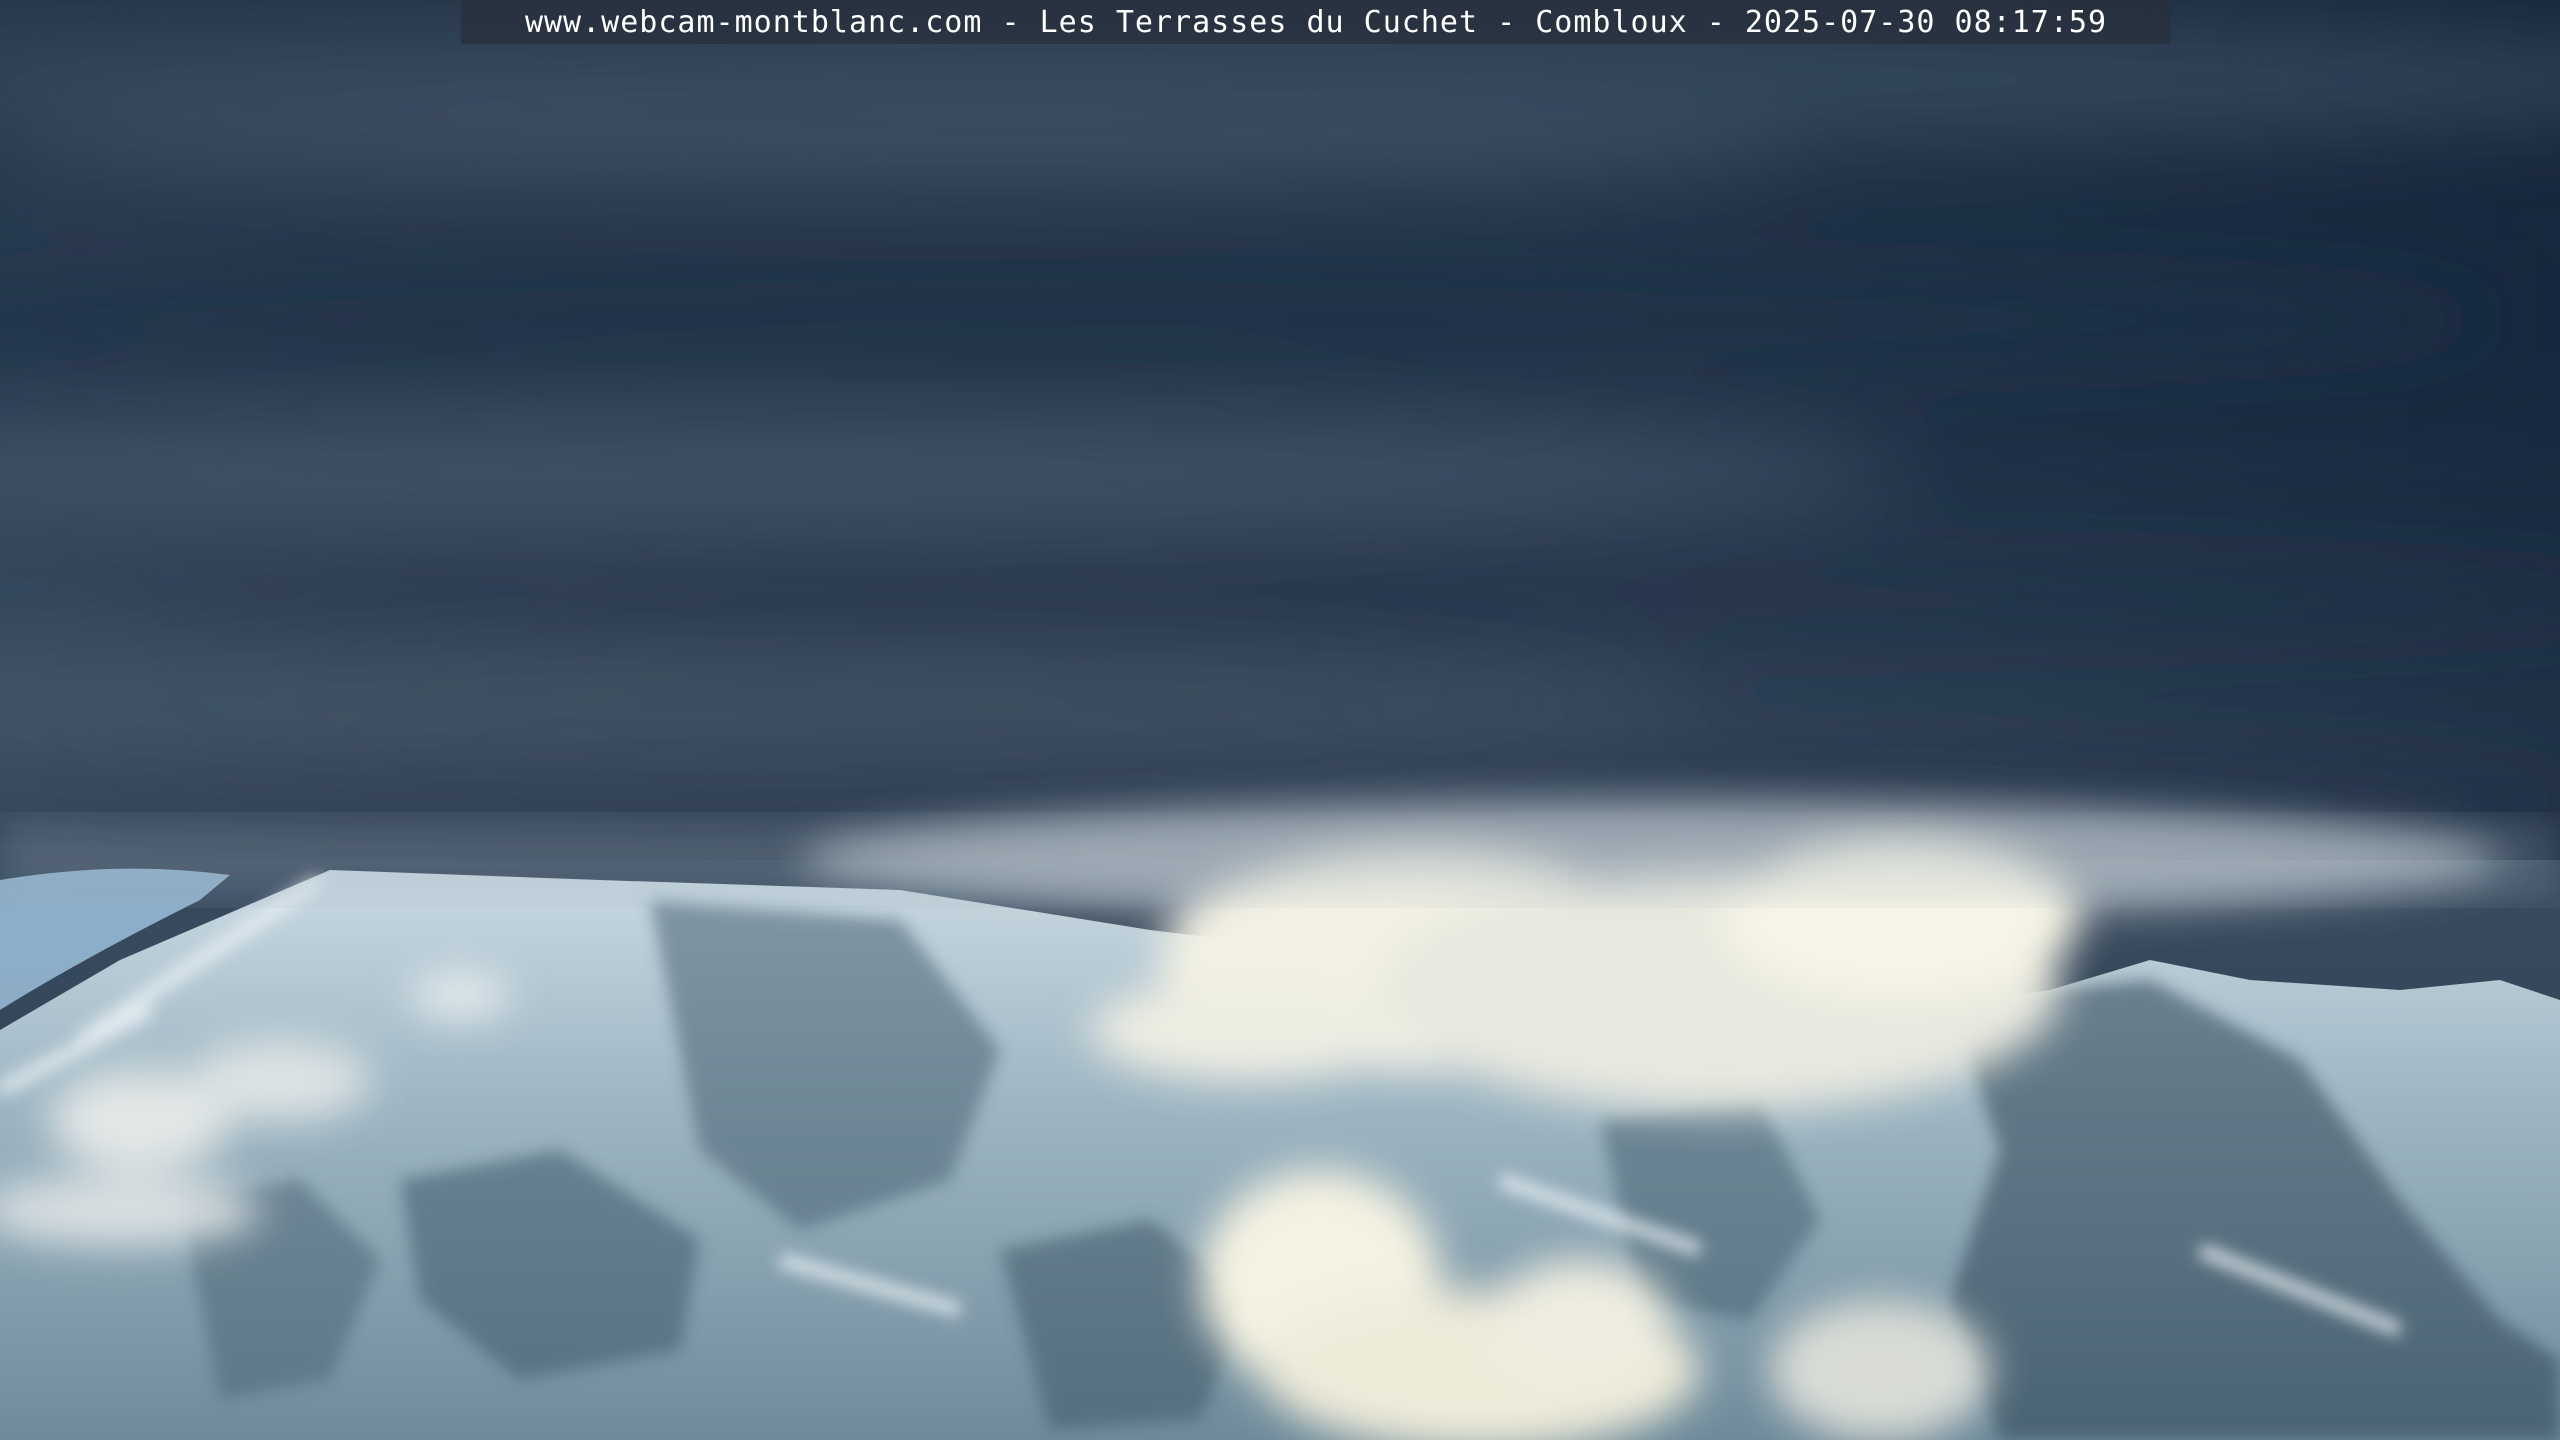  What do you see at coordinates (1280, 860) in the screenshot?
I see `atmospheric-haze` at bounding box center [1280, 860].